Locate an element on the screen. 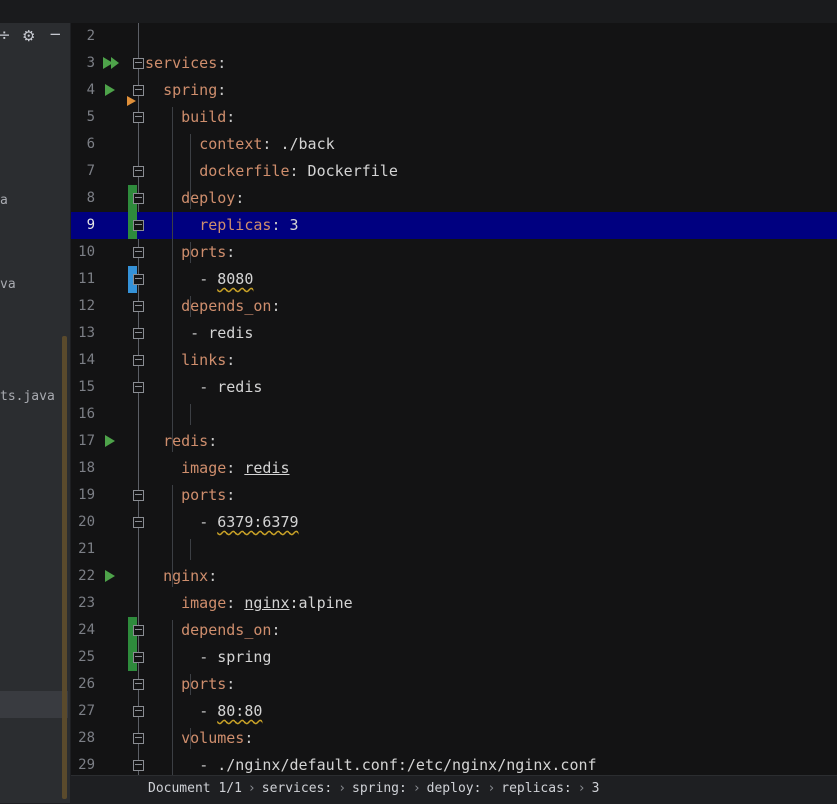 This screenshot has width=837, height=804. code-text: links: is located at coordinates (190, 360).